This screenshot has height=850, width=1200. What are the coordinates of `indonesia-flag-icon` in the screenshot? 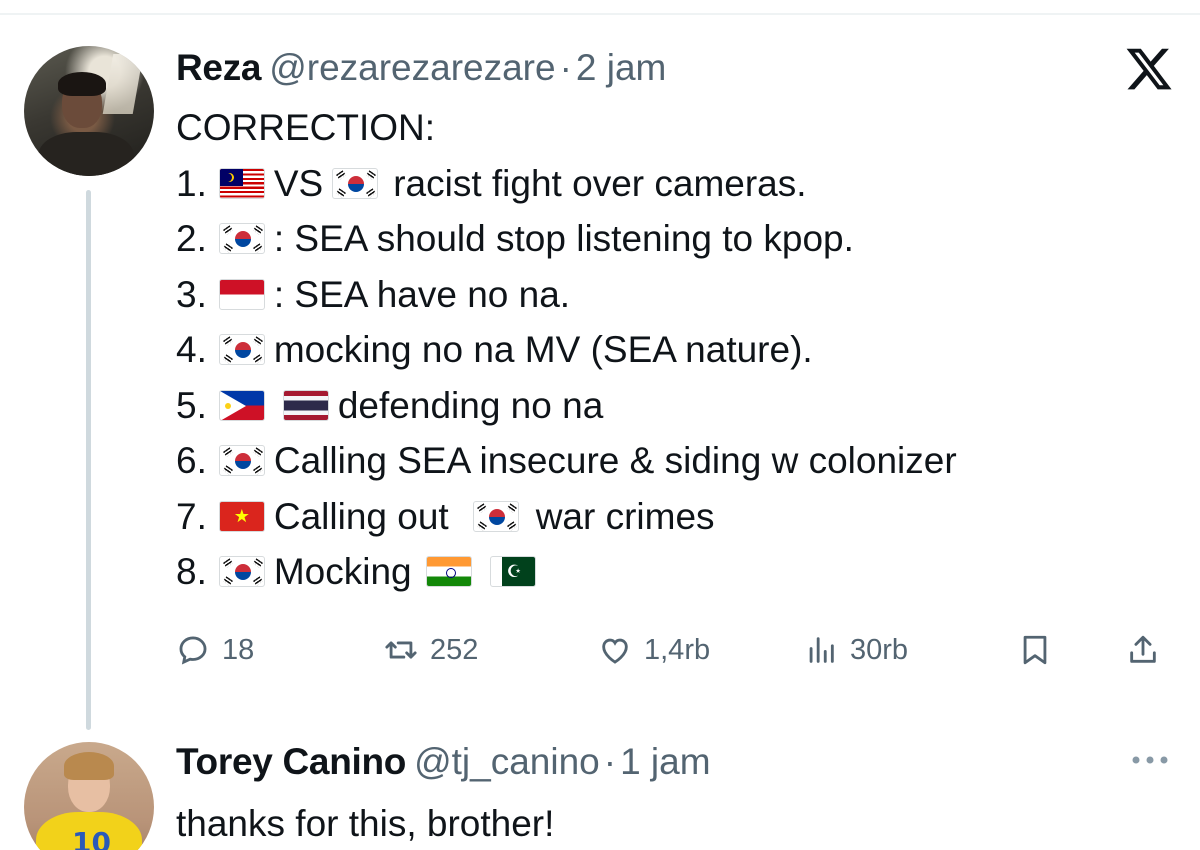 It's located at (241, 294).